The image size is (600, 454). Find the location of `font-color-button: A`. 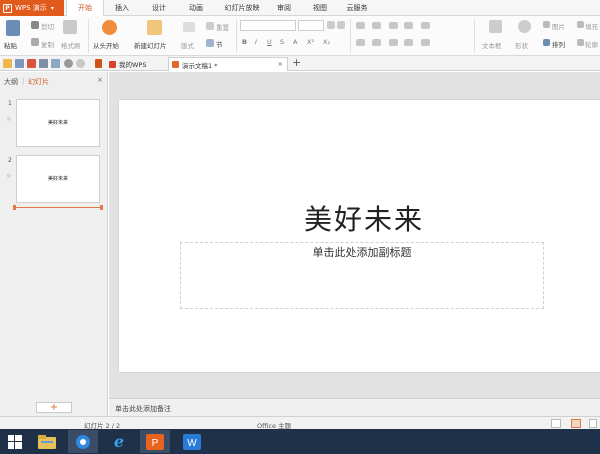

font-color-button: A is located at coordinates (295, 42).